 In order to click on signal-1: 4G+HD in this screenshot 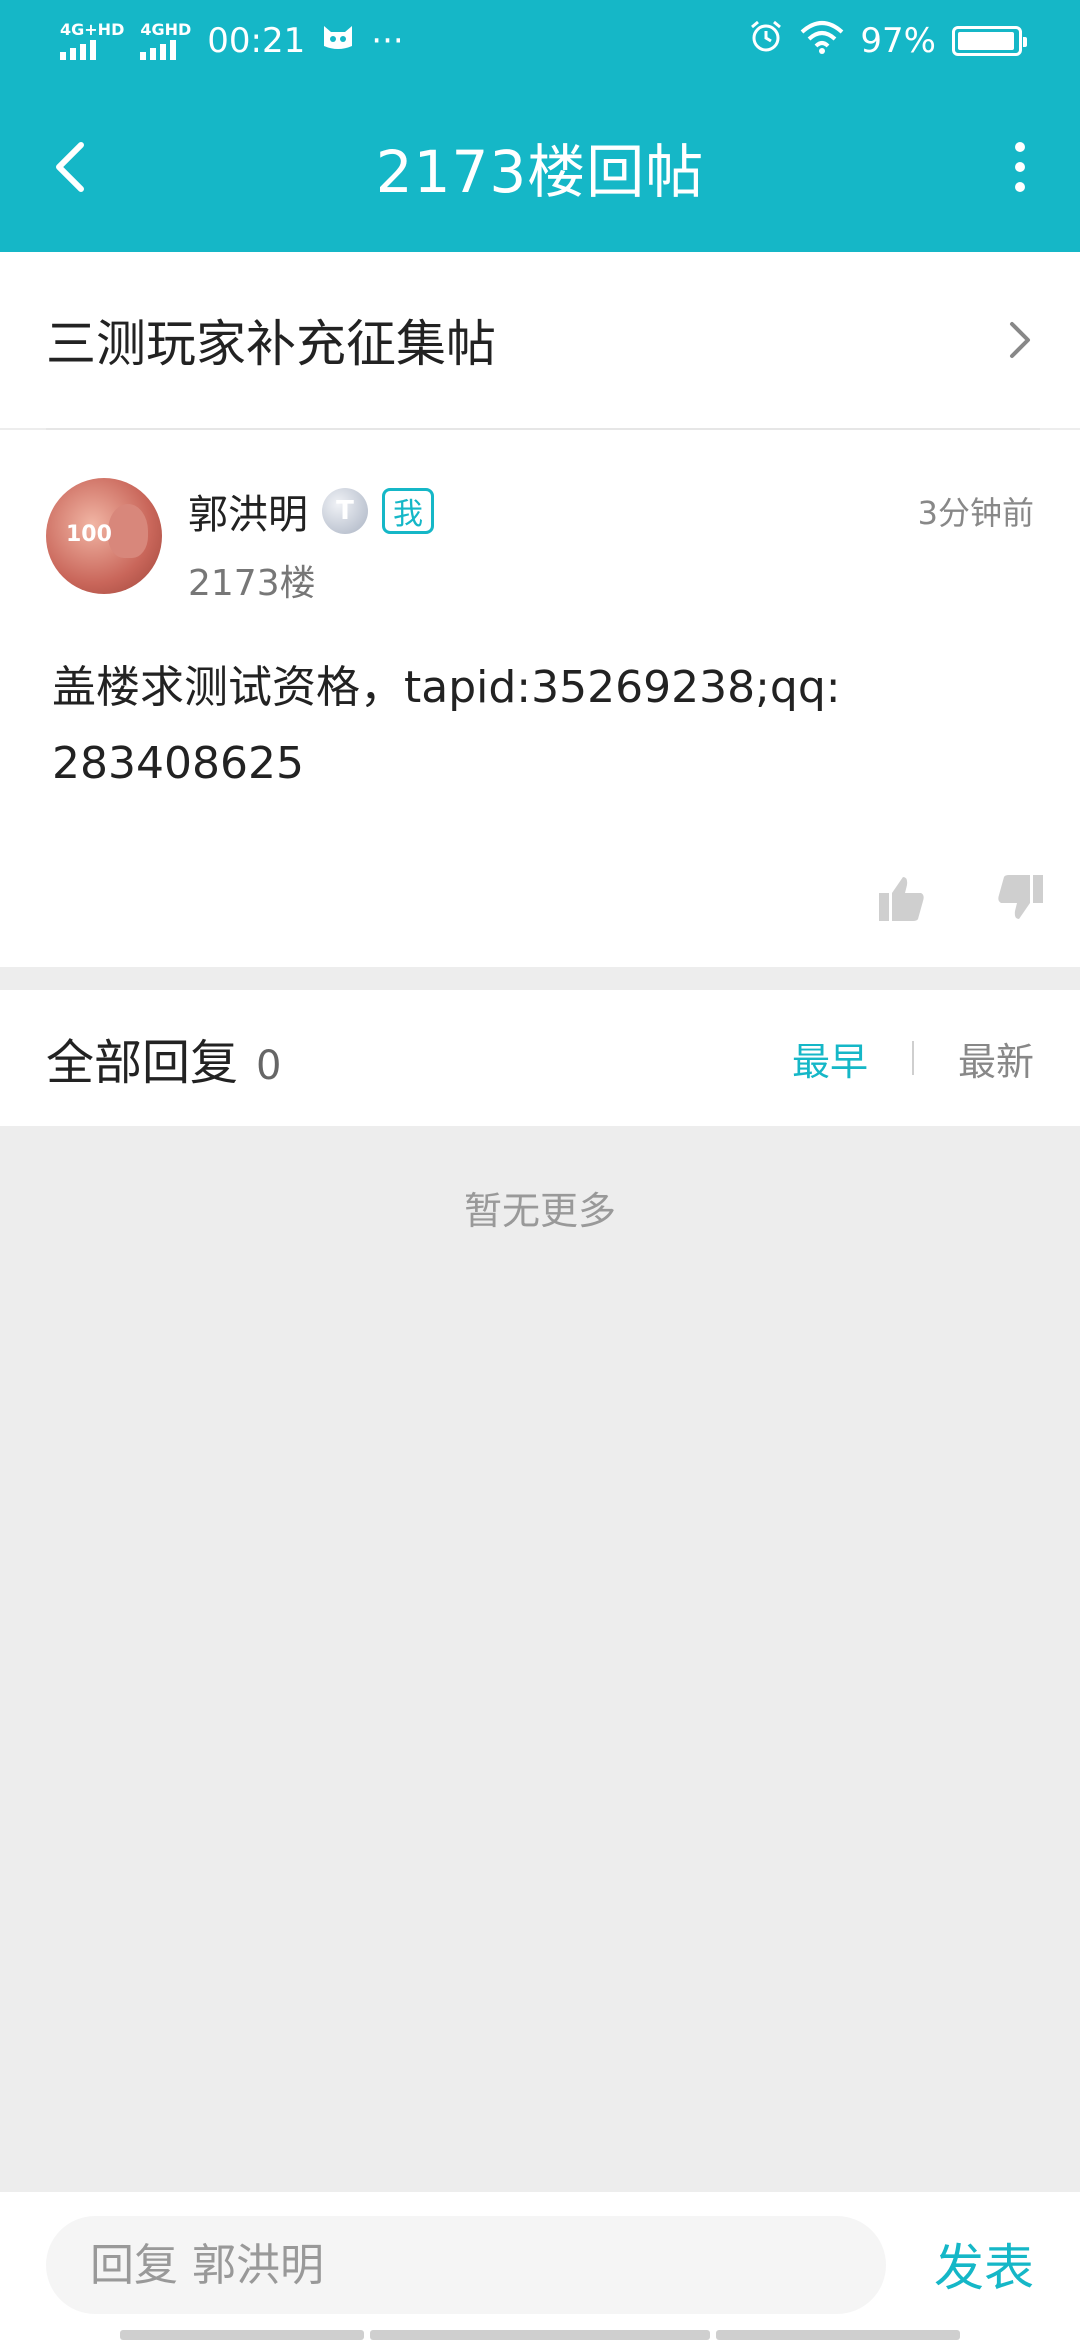, I will do `click(92, 41)`.